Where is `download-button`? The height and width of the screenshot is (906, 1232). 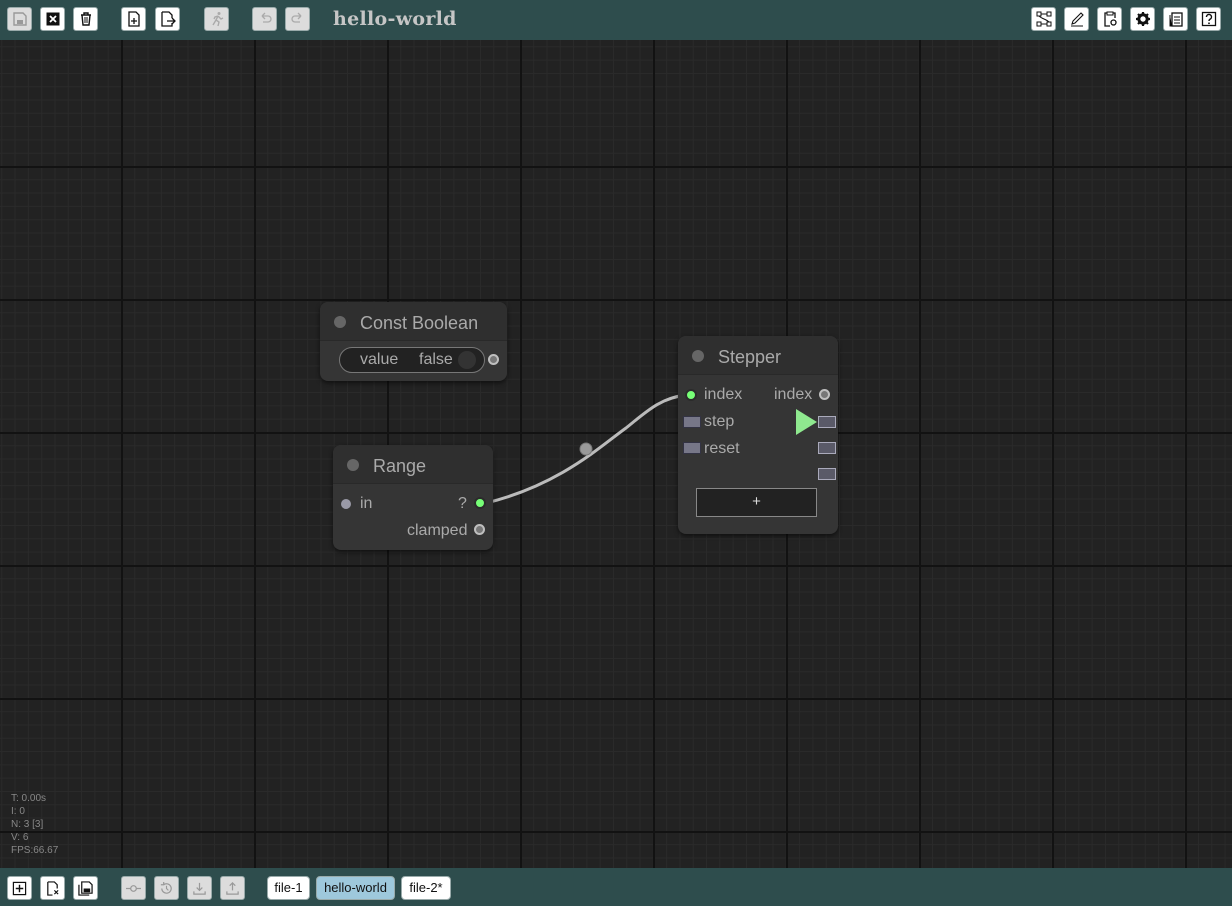 download-button is located at coordinates (199, 888).